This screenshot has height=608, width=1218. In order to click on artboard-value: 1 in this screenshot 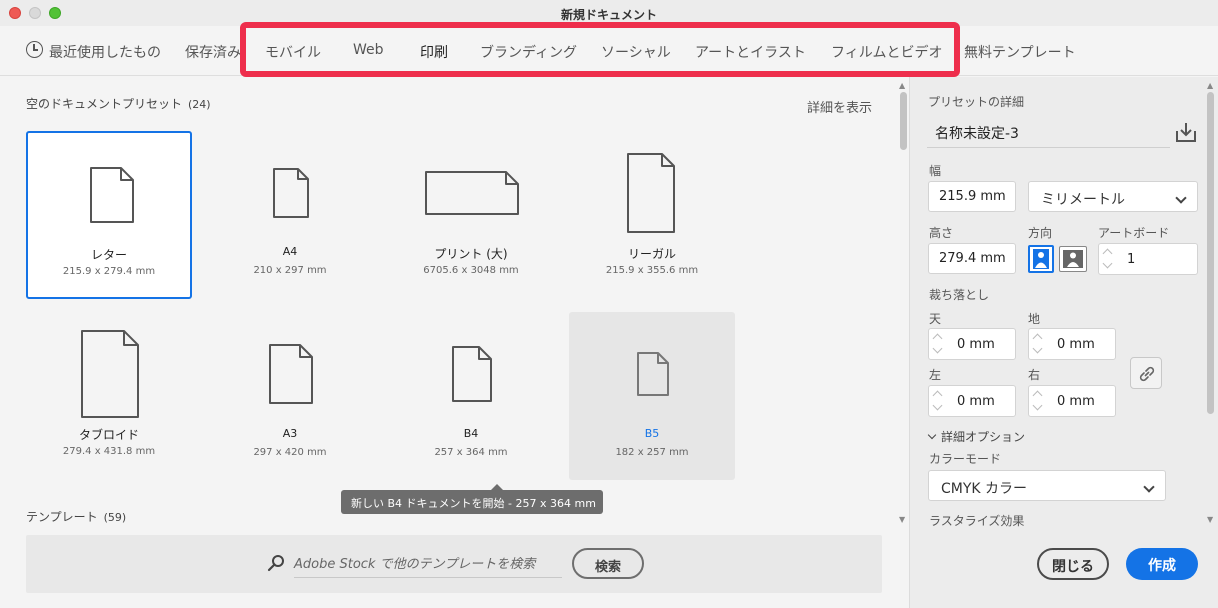, I will do `click(1131, 259)`.